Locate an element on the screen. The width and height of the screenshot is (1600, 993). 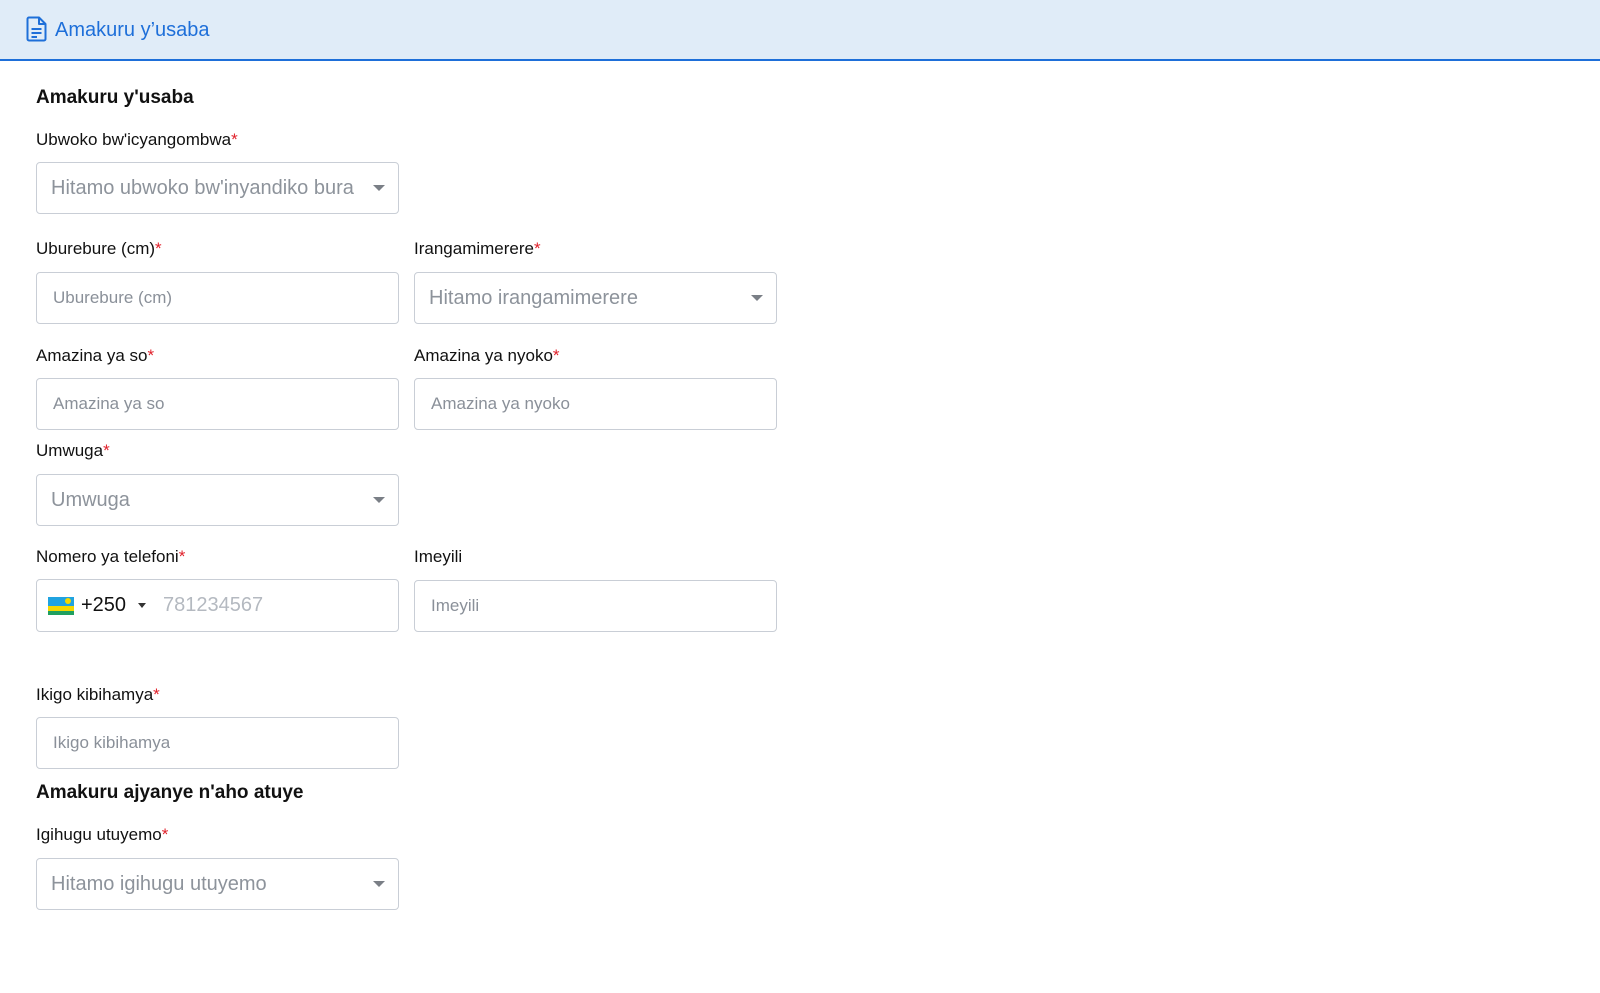
email-label-text: Imeyili is located at coordinates (438, 556).